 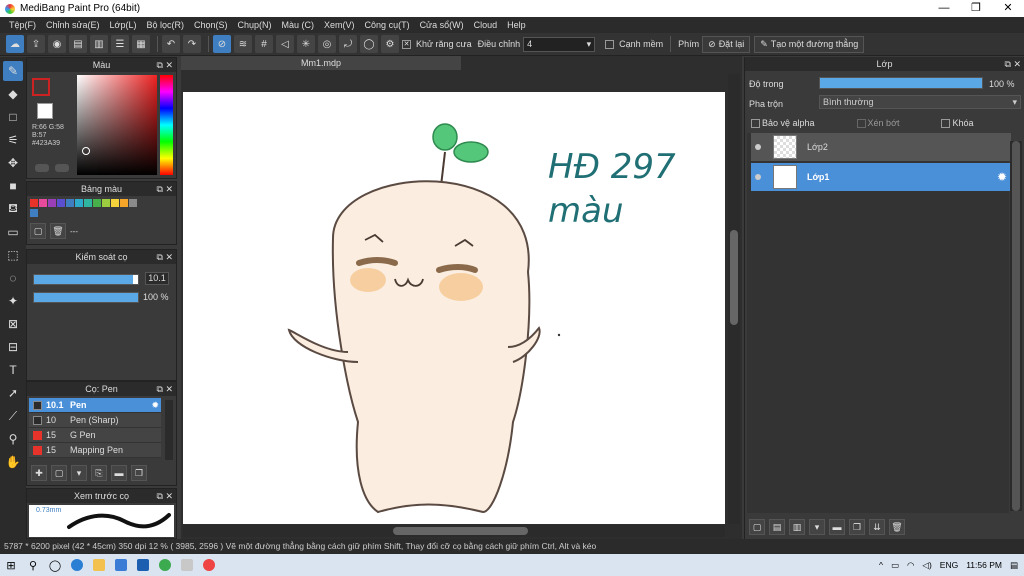 What do you see at coordinates (944, 8) in the screenshot?
I see `minimize-button: —` at bounding box center [944, 8].